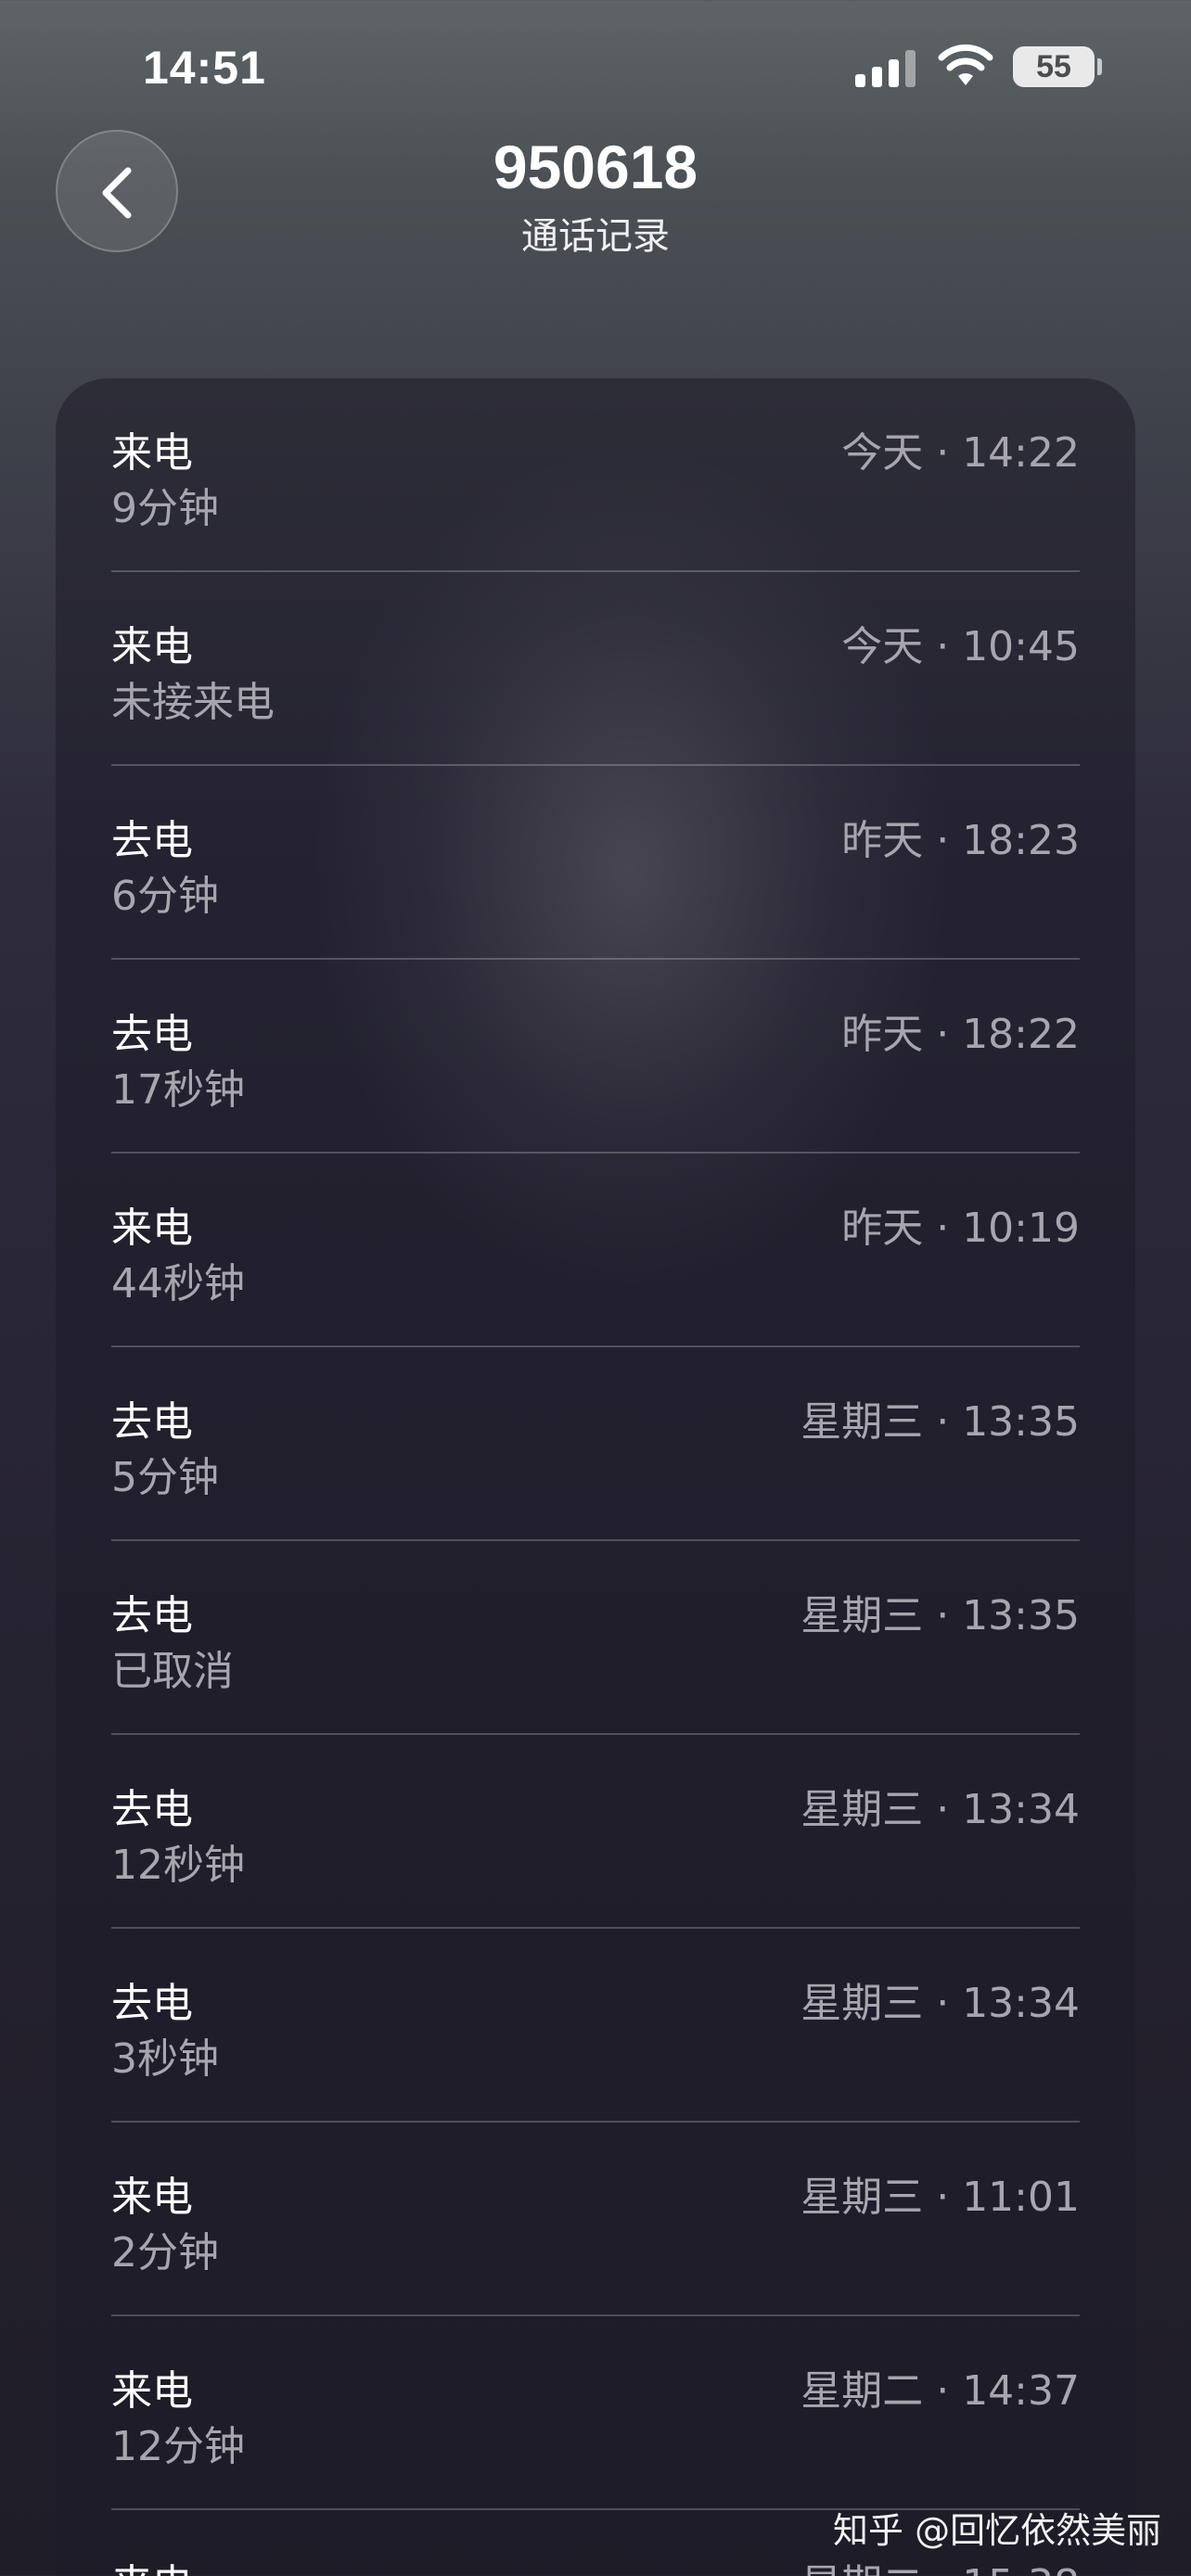 The width and height of the screenshot is (1191, 2576). I want to click on call-detail: 未接来电, so click(193, 702).